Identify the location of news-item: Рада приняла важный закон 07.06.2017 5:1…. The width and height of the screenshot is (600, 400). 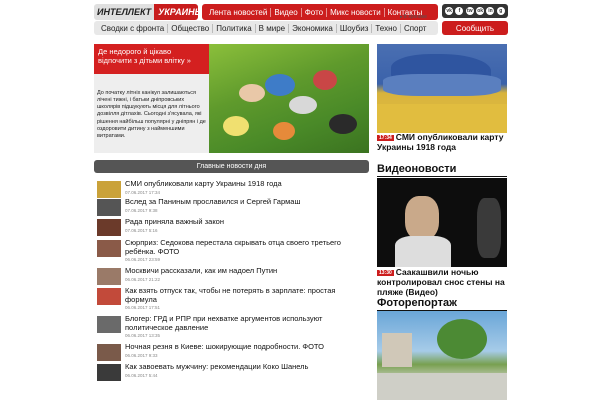
(233, 228).